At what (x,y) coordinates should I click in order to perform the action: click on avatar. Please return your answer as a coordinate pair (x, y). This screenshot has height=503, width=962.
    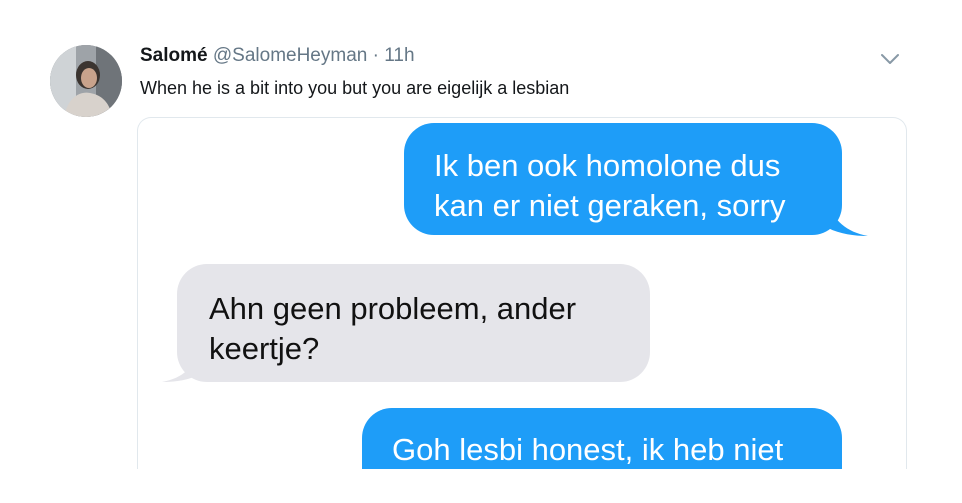
    Looking at the image, I should click on (86, 81).